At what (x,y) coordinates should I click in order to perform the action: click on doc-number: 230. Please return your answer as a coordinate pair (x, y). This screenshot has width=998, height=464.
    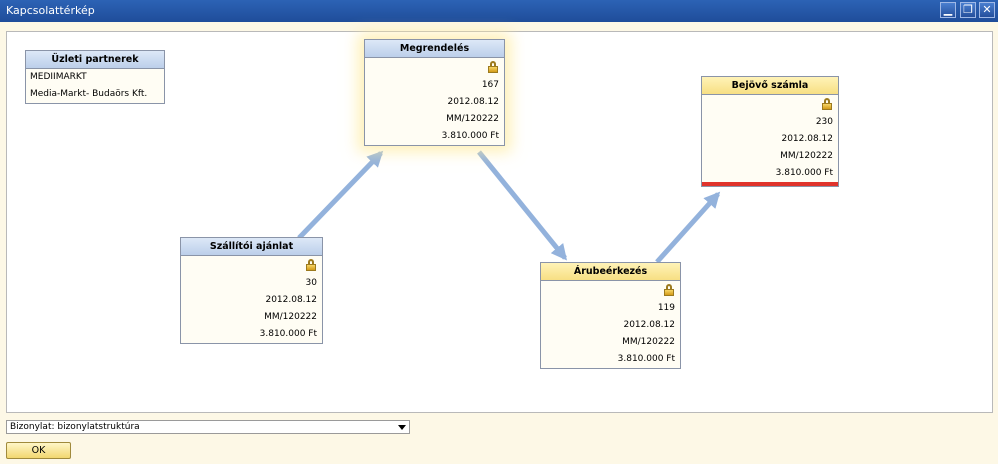
    Looking at the image, I should click on (824, 122).